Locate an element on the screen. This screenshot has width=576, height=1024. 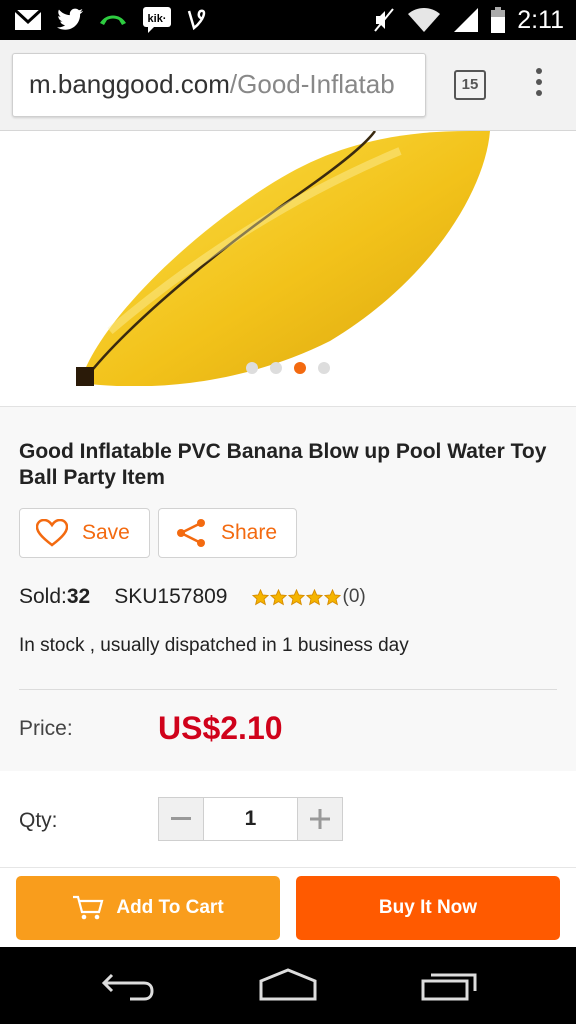
recent-apps-icon is located at coordinates (449, 985).